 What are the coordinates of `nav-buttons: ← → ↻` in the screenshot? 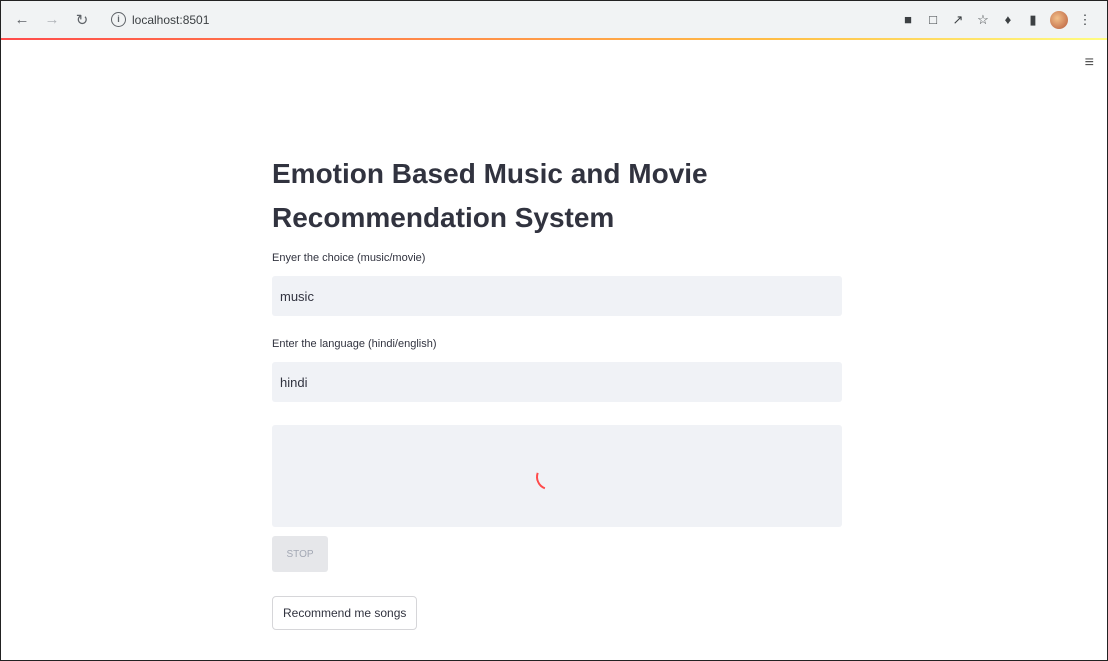 It's located at (52, 20).